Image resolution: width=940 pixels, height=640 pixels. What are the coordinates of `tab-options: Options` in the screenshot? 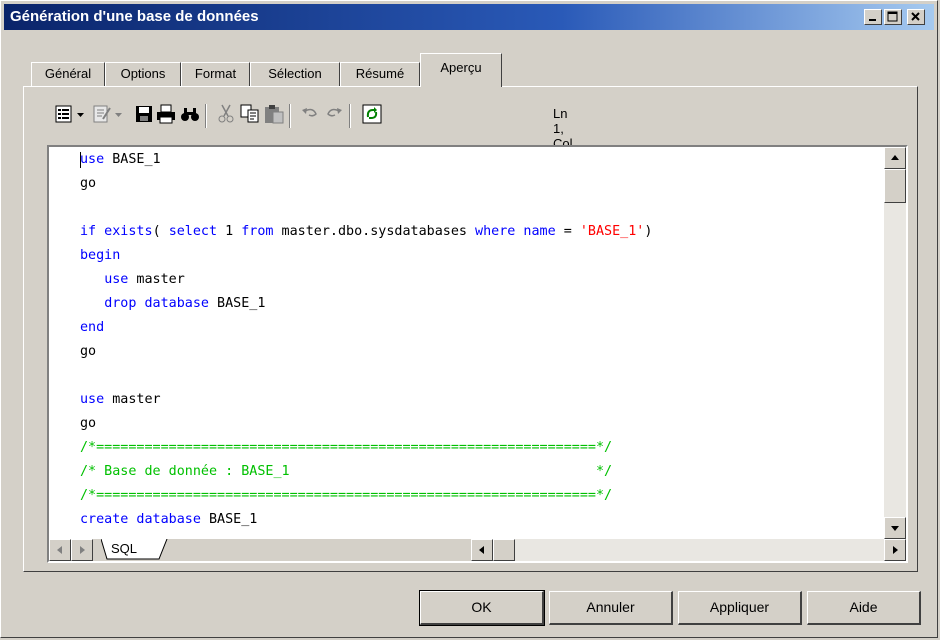 It's located at (143, 74).